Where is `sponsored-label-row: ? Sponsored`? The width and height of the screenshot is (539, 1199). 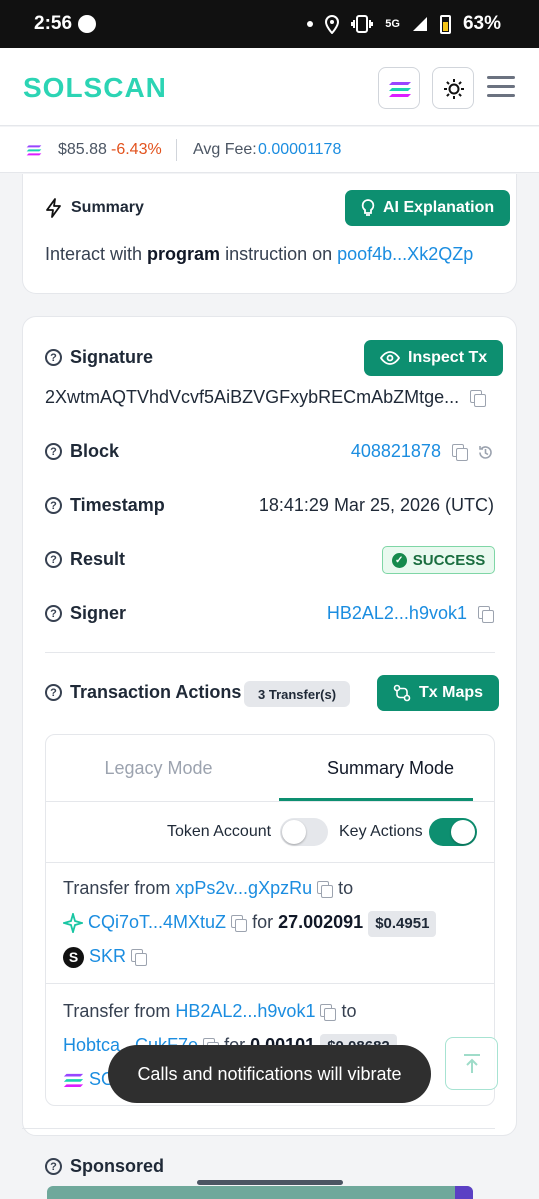
sponsored-label-row: ? Sponsored is located at coordinates (104, 1166).